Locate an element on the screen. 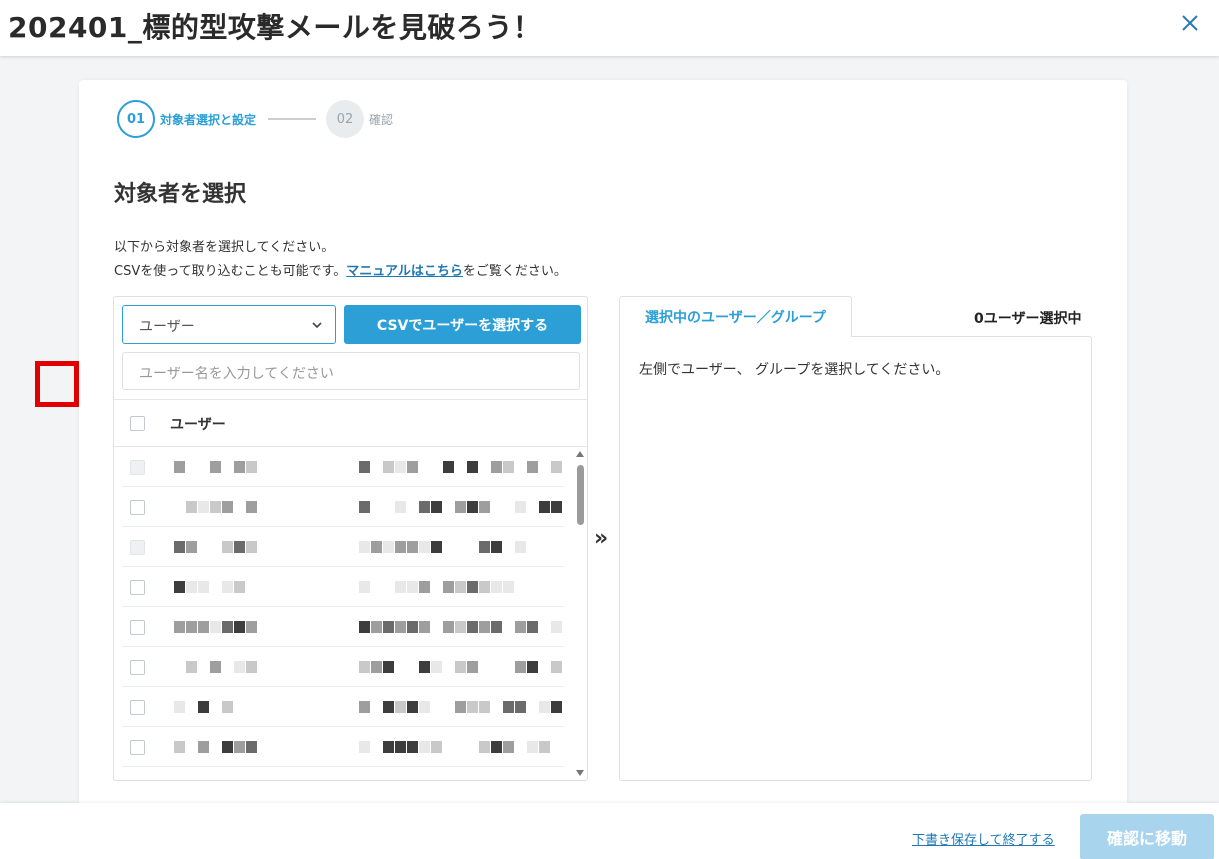 The height and width of the screenshot is (859, 1219). type-select-value: ユーザー is located at coordinates (167, 327).